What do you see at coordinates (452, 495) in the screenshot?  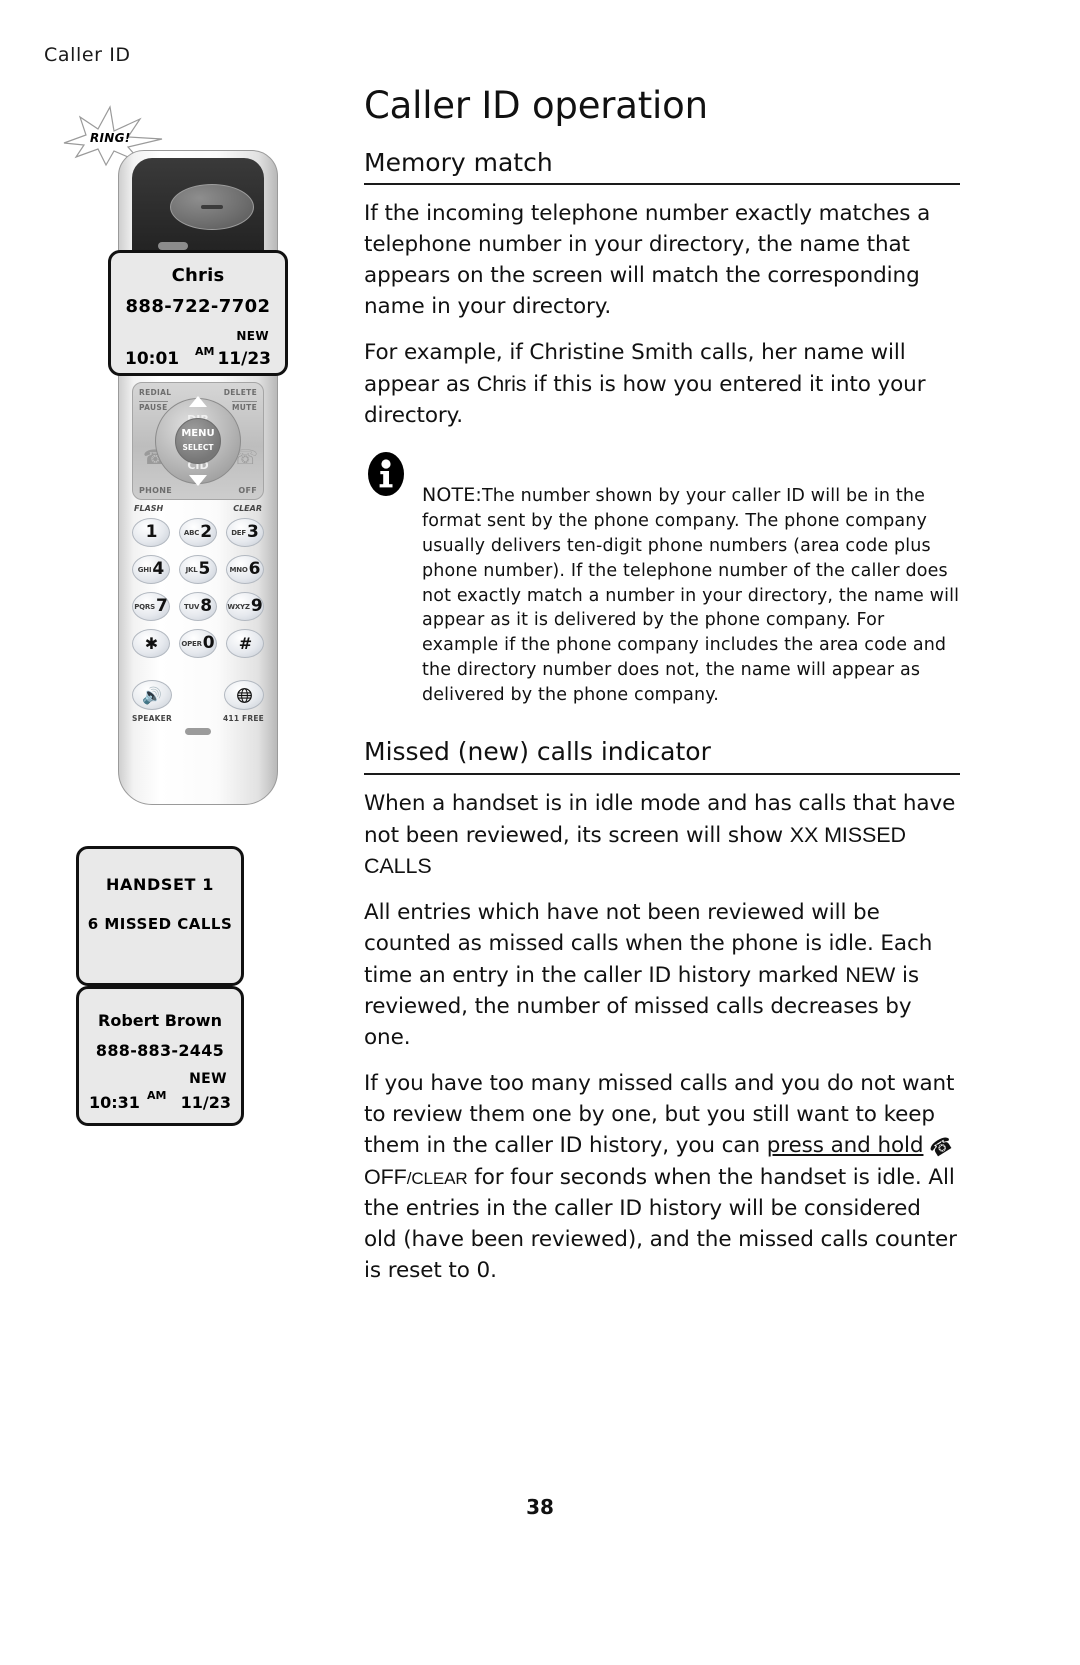 I see `note-label: NOTE:` at bounding box center [452, 495].